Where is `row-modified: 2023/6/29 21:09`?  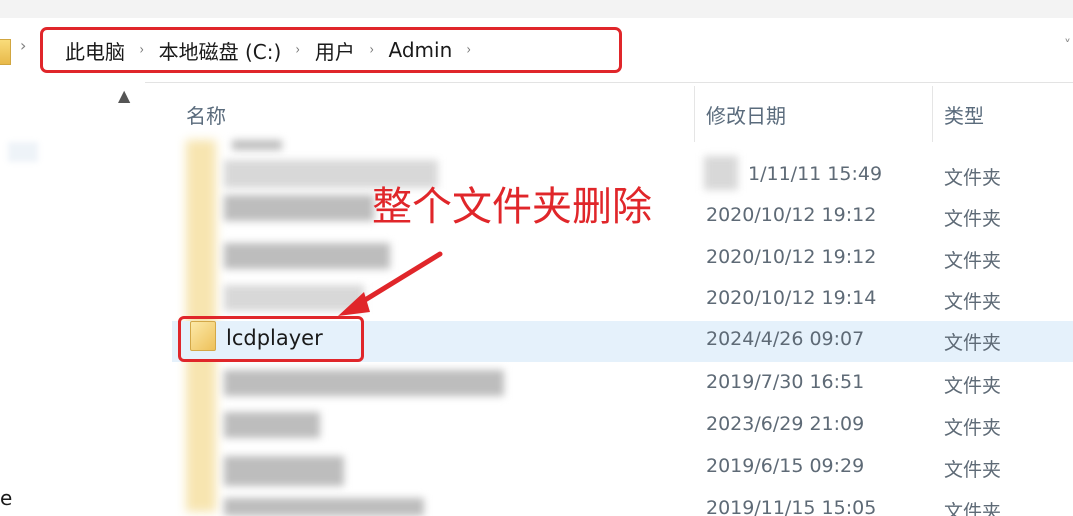 row-modified: 2023/6/29 21:09 is located at coordinates (785, 424).